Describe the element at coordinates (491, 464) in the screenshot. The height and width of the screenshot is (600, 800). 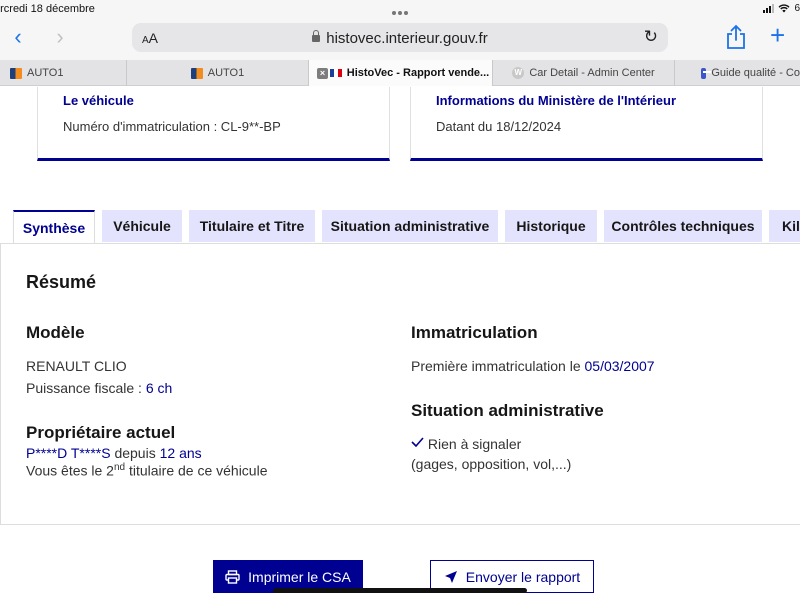
I see `situation-details: (gages, opposition, vol,...)` at that location.